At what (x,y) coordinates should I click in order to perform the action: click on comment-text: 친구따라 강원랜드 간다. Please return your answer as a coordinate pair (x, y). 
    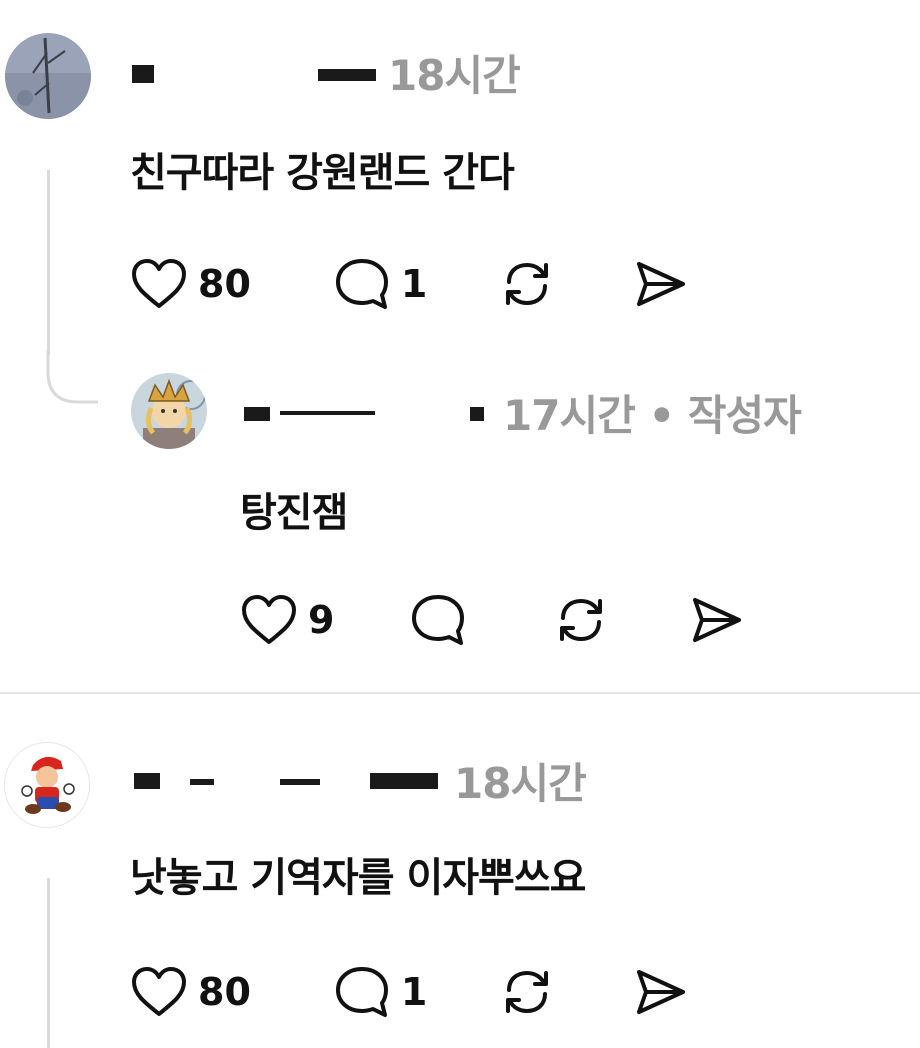
    Looking at the image, I should click on (322, 173).